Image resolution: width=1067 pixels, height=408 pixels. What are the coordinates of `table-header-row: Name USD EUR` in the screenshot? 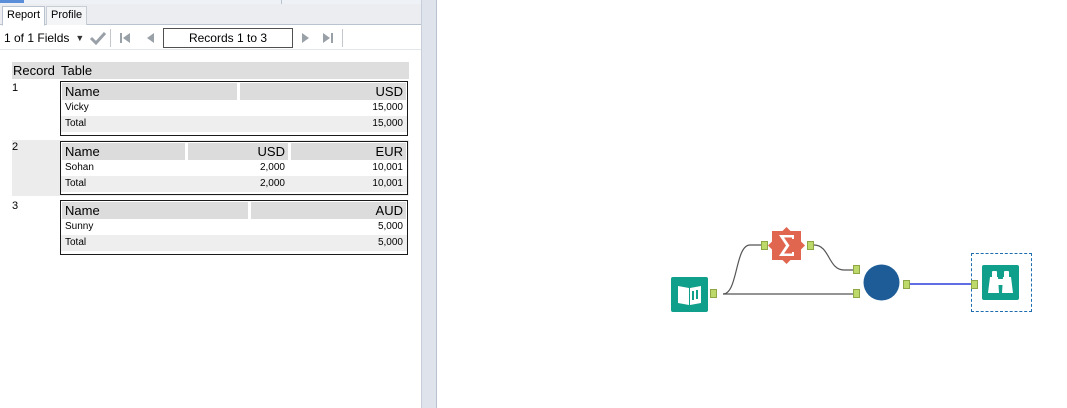 It's located at (234, 151).